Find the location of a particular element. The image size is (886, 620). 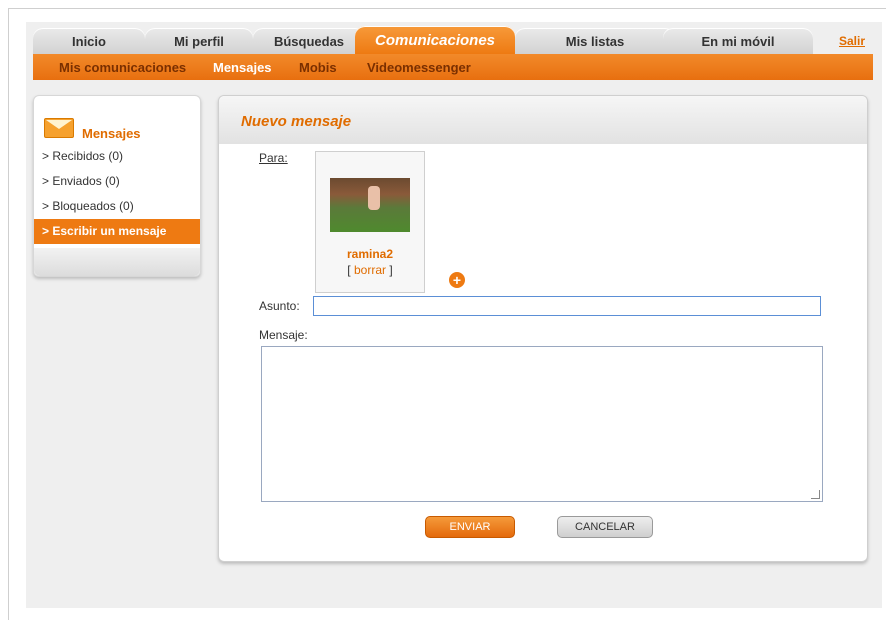

subnav-mensajes: Mensajes is located at coordinates (242, 67).